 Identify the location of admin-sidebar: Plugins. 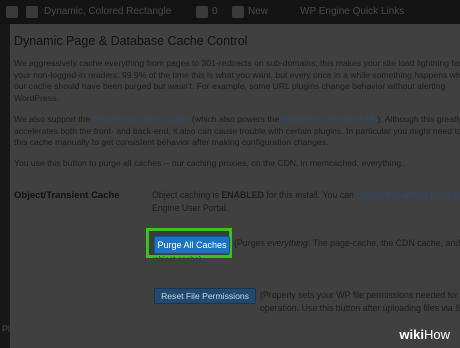
(16, 186).